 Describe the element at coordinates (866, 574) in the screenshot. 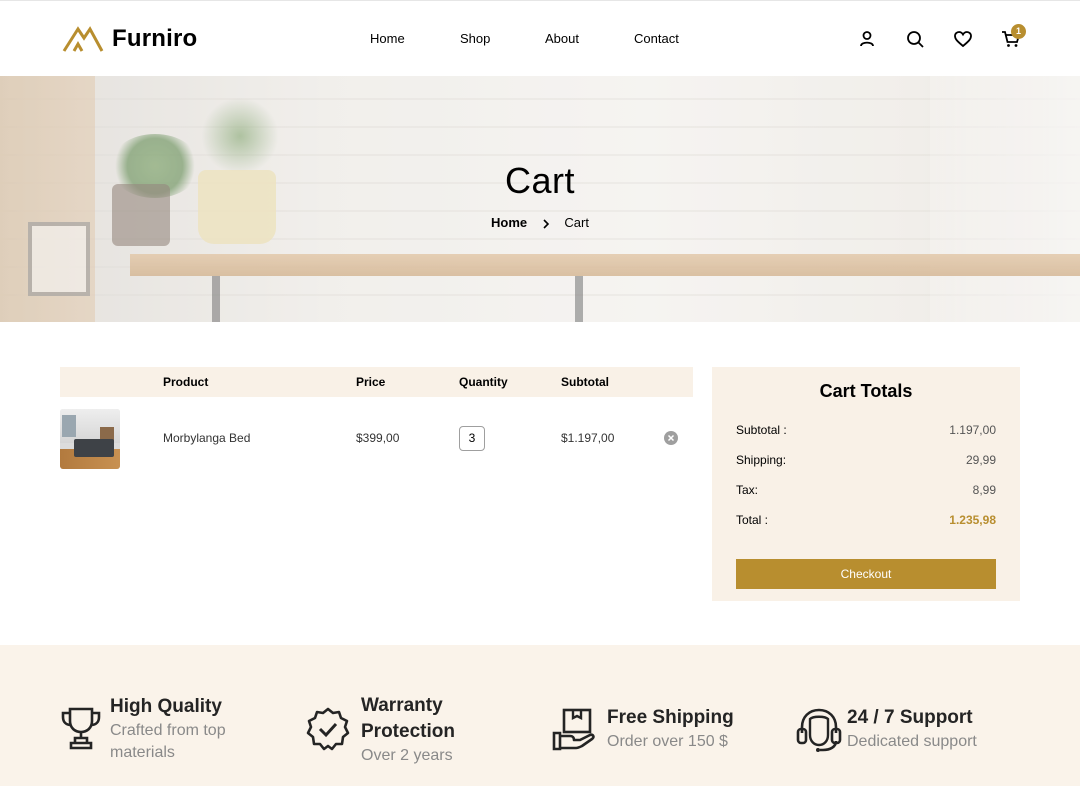

I see `checkout-button: Checkout` at that location.